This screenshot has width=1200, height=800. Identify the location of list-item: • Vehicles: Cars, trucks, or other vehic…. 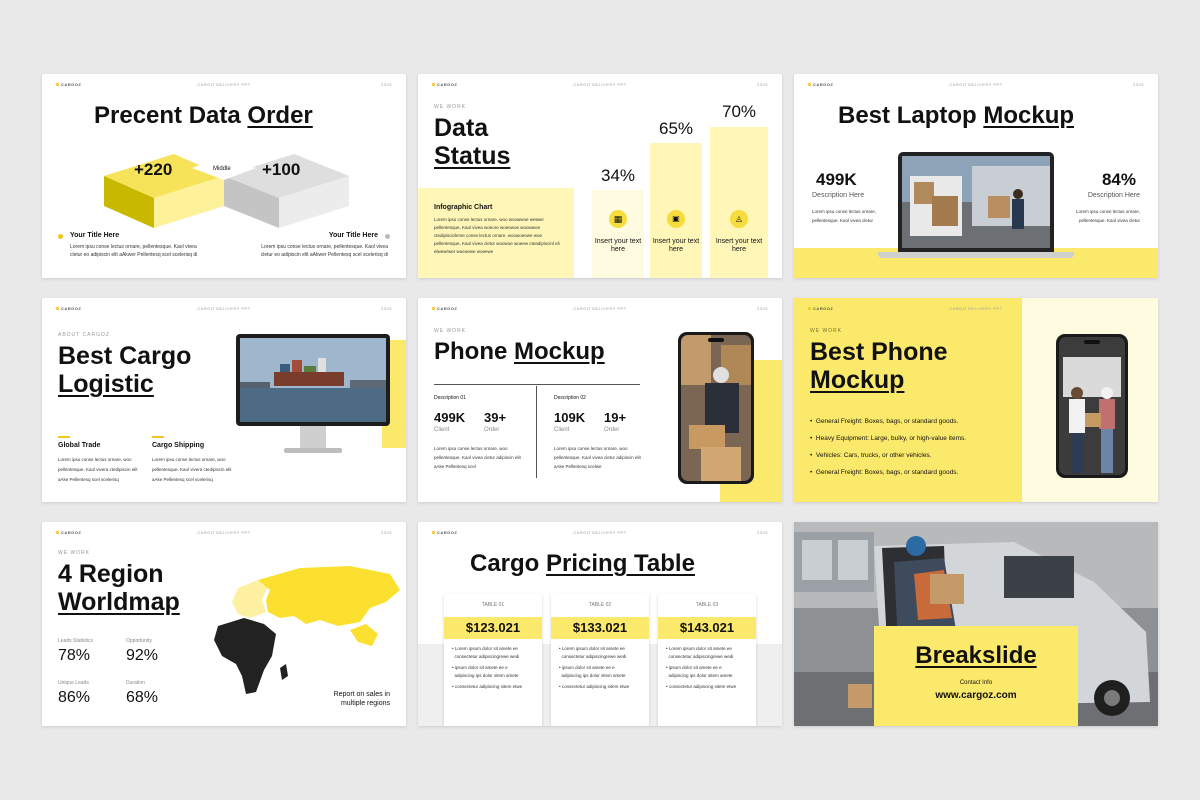
(871, 455).